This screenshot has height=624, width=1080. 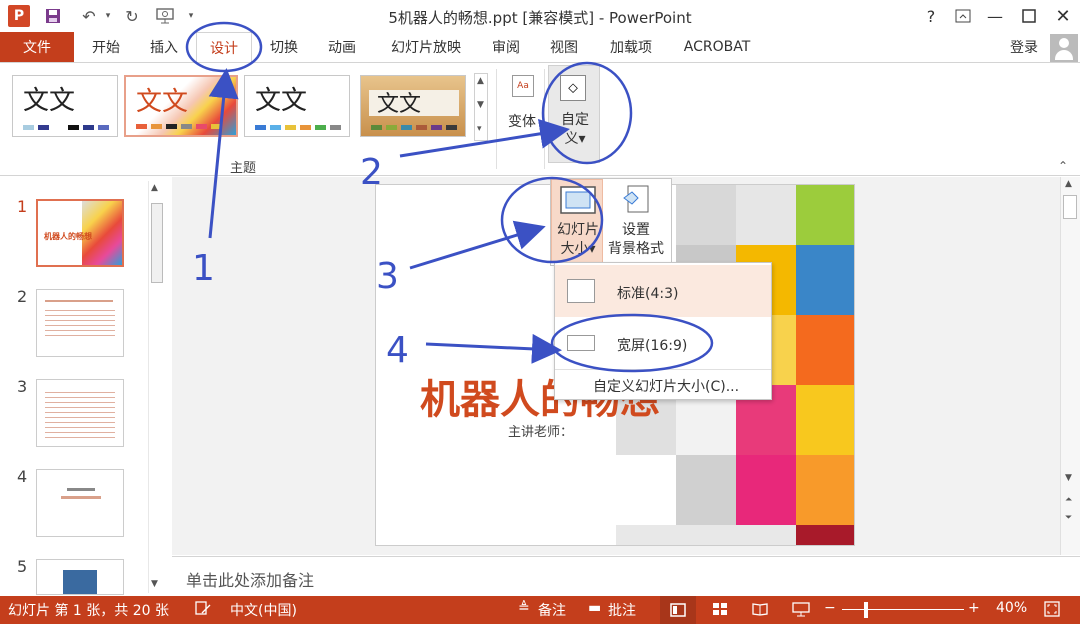 I want to click on standard-ratio-icon, so click(x=581, y=291).